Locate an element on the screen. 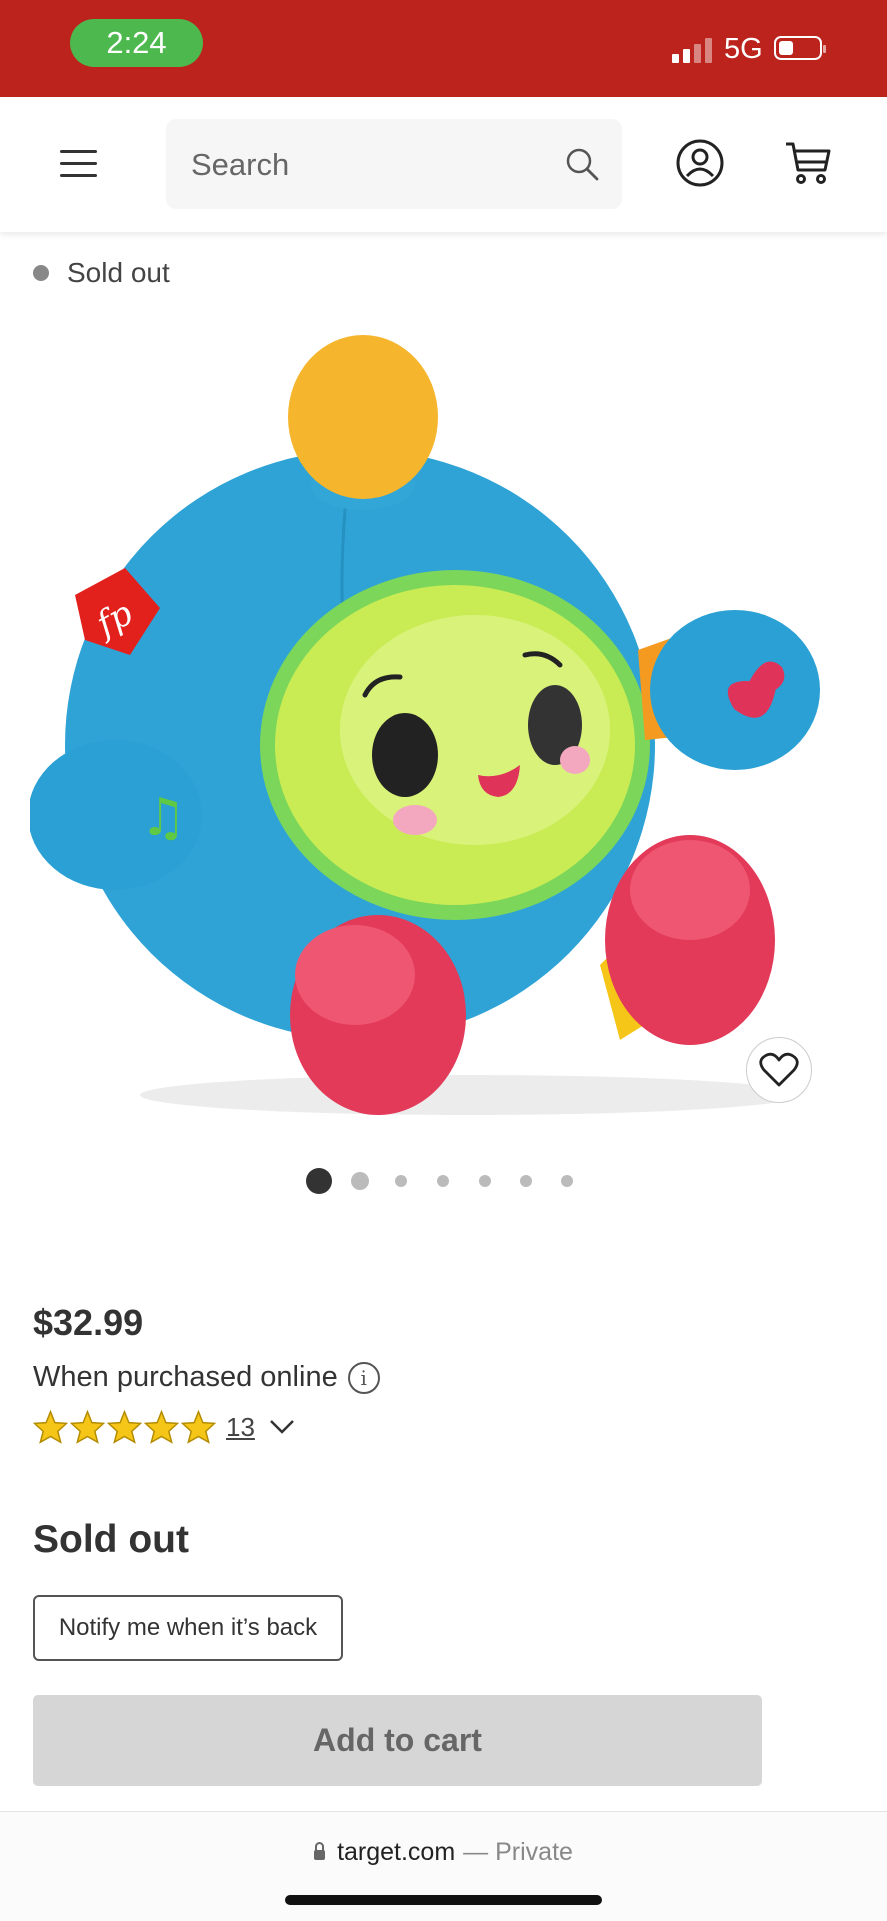 The height and width of the screenshot is (1921, 887). account-icon is located at coordinates (700, 163).